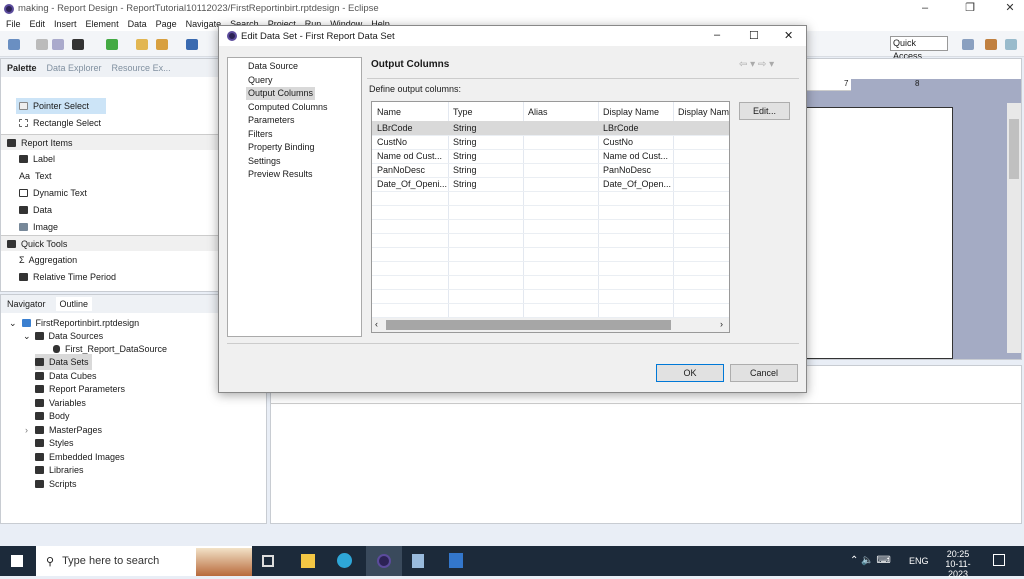 The width and height of the screenshot is (1024, 579). Describe the element at coordinates (162, 44) in the screenshot. I see `brush-icon` at that location.